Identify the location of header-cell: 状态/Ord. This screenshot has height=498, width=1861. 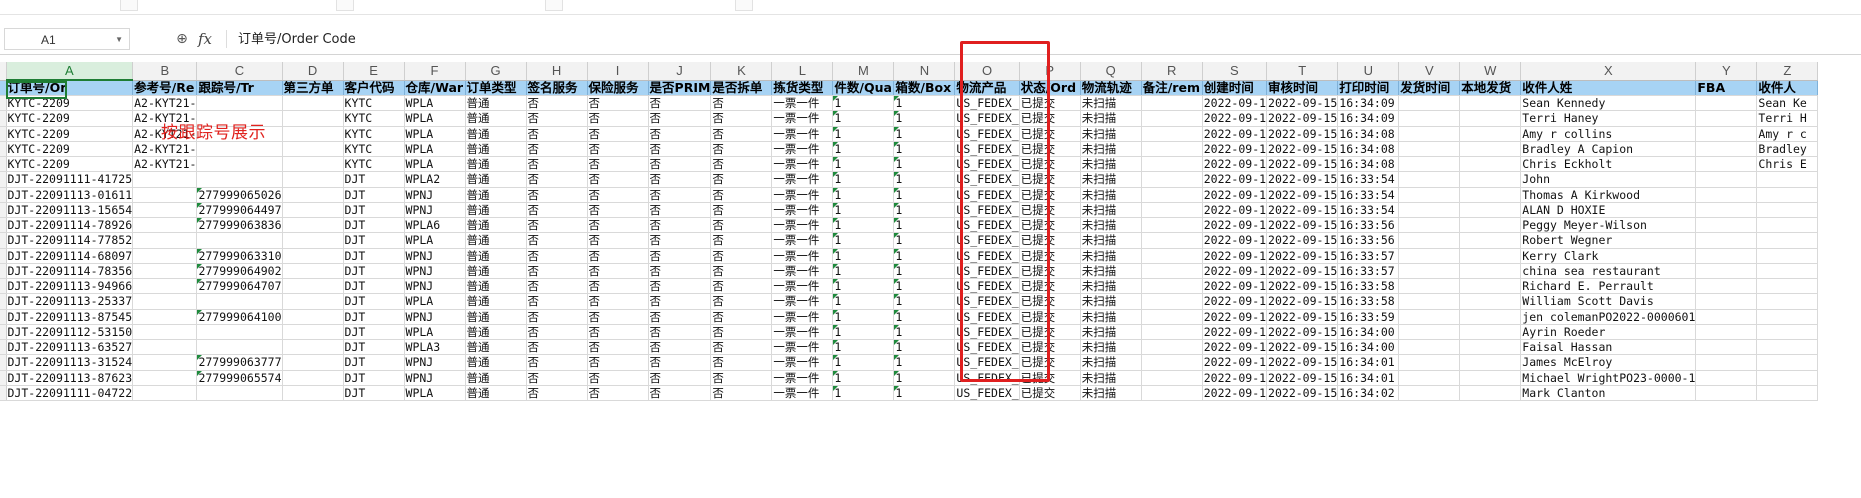
(1050, 88).